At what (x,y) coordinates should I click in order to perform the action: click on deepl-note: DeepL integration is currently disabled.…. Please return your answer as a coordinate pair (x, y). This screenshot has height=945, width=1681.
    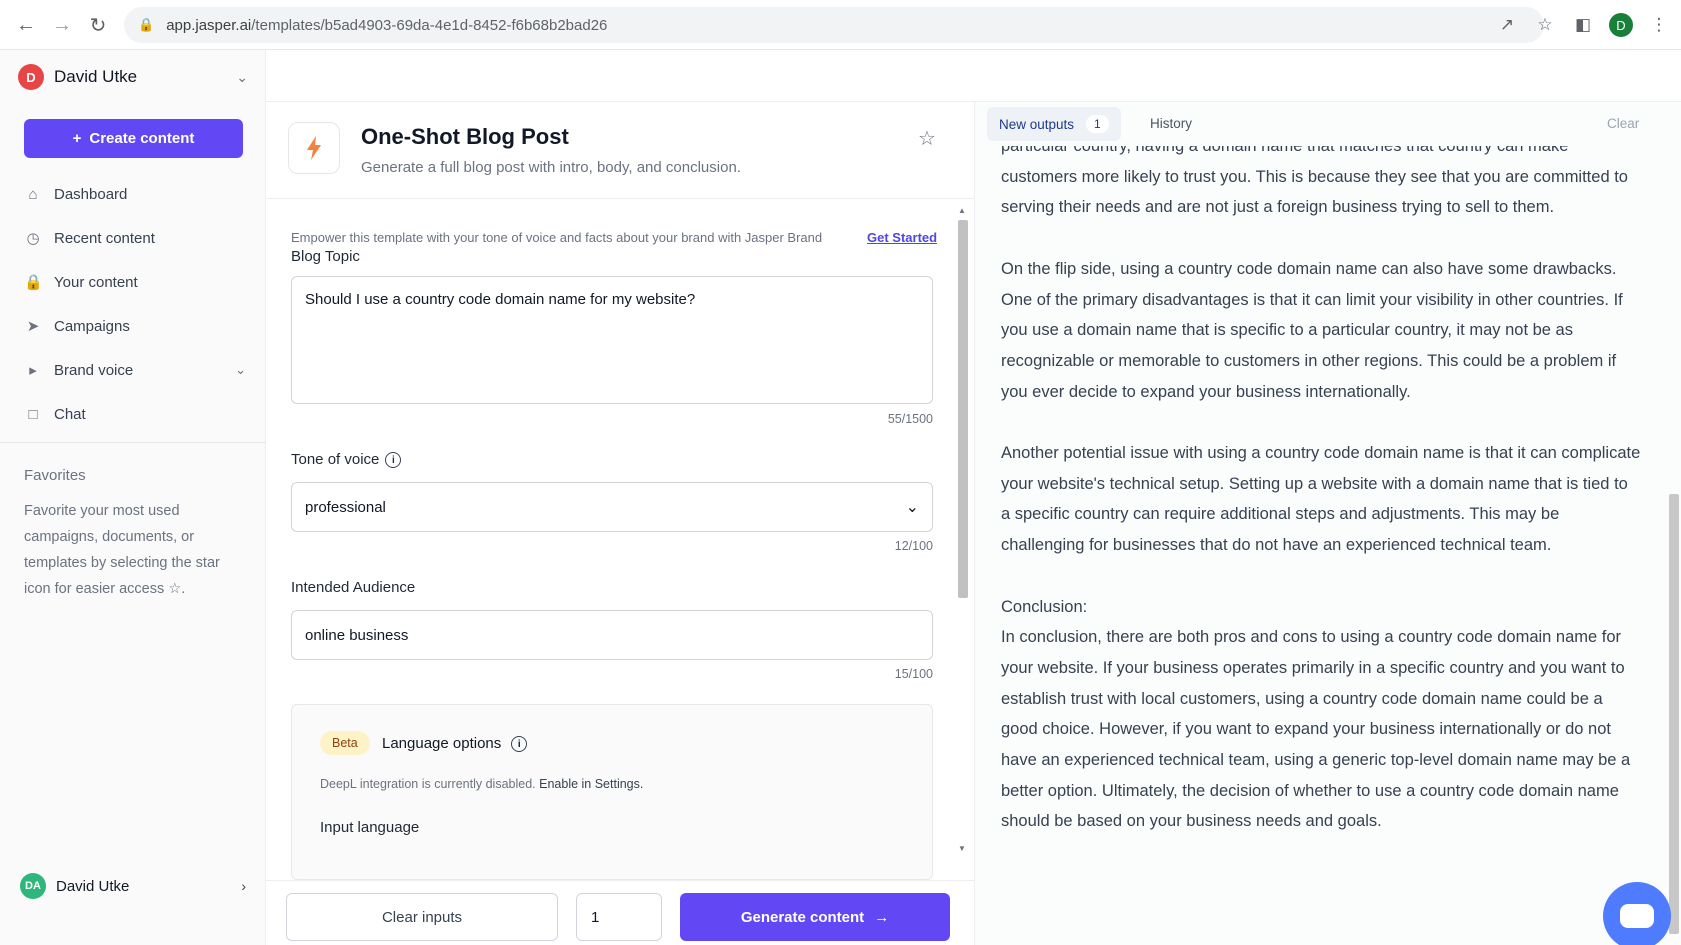
    Looking at the image, I should click on (481, 784).